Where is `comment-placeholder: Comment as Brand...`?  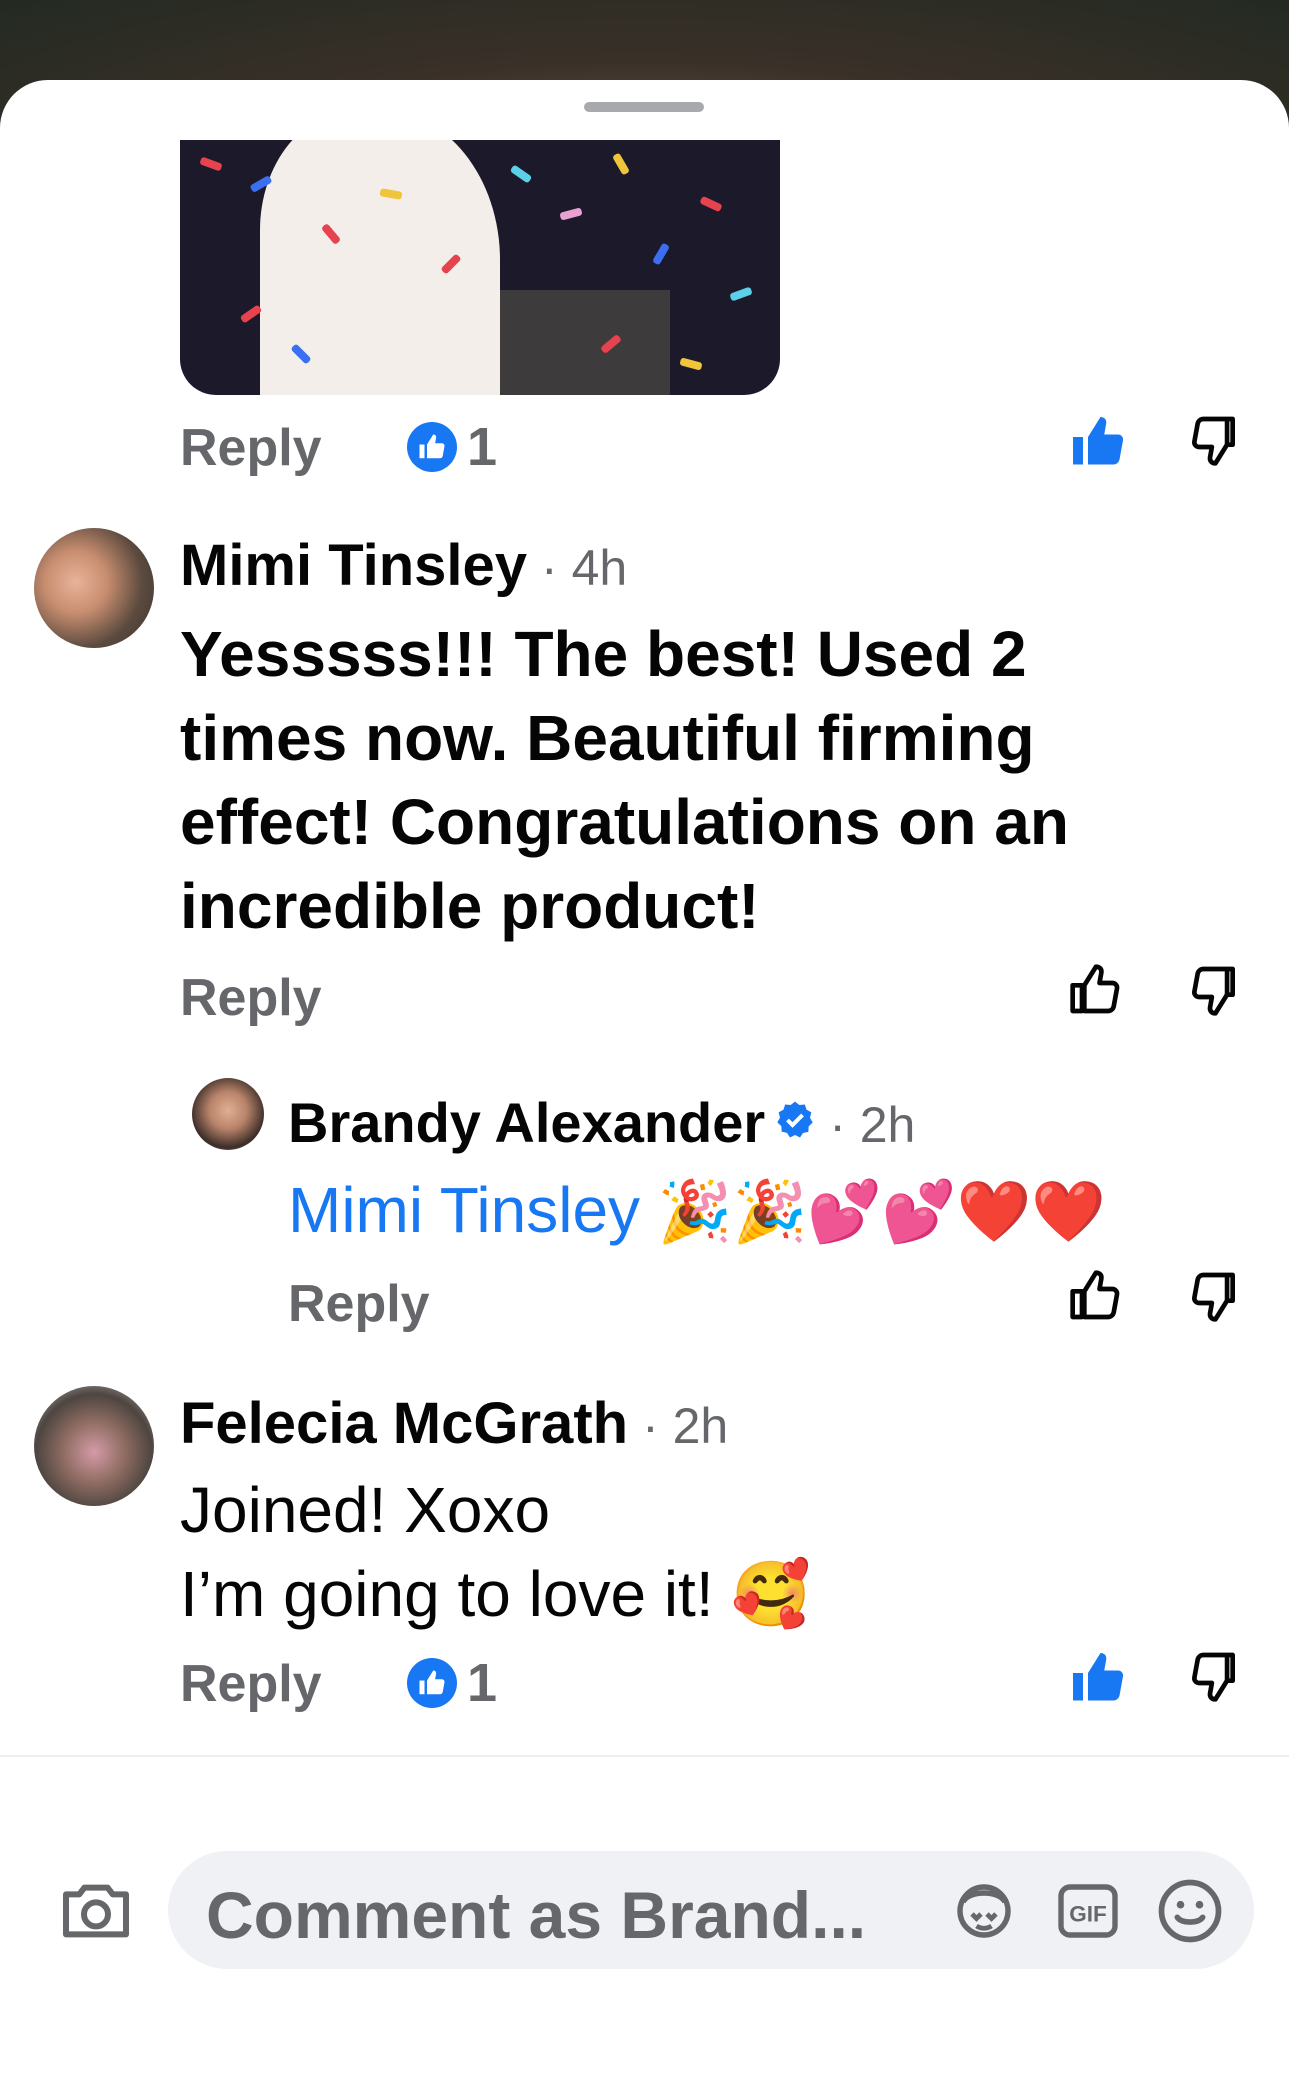 comment-placeholder: Comment as Brand... is located at coordinates (536, 1915).